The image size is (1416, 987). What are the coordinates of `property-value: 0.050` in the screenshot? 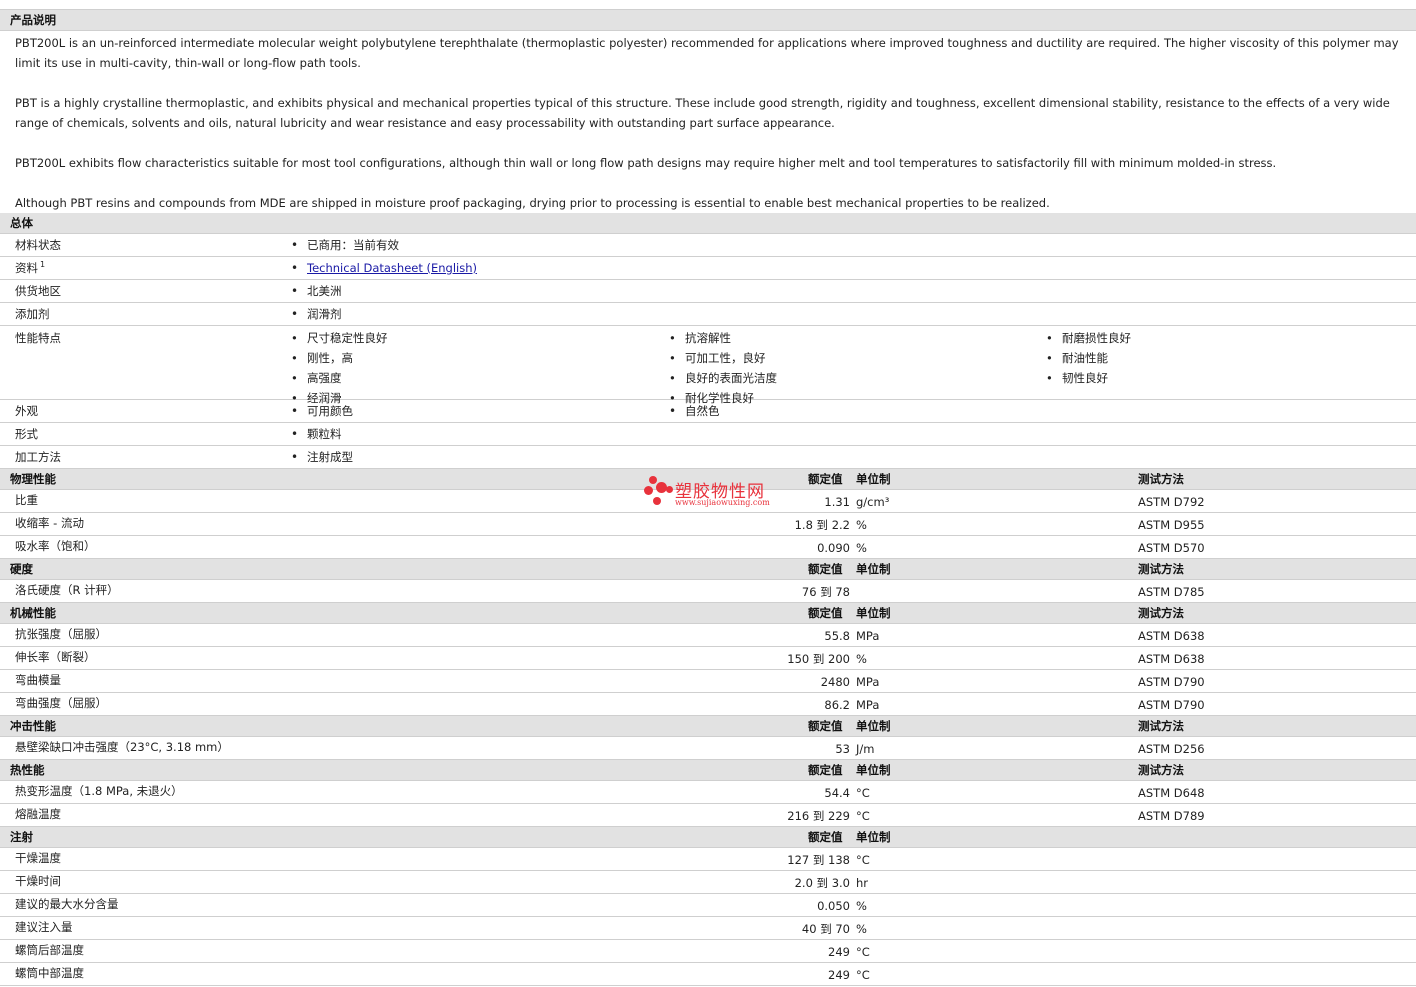 It's located at (833, 906).